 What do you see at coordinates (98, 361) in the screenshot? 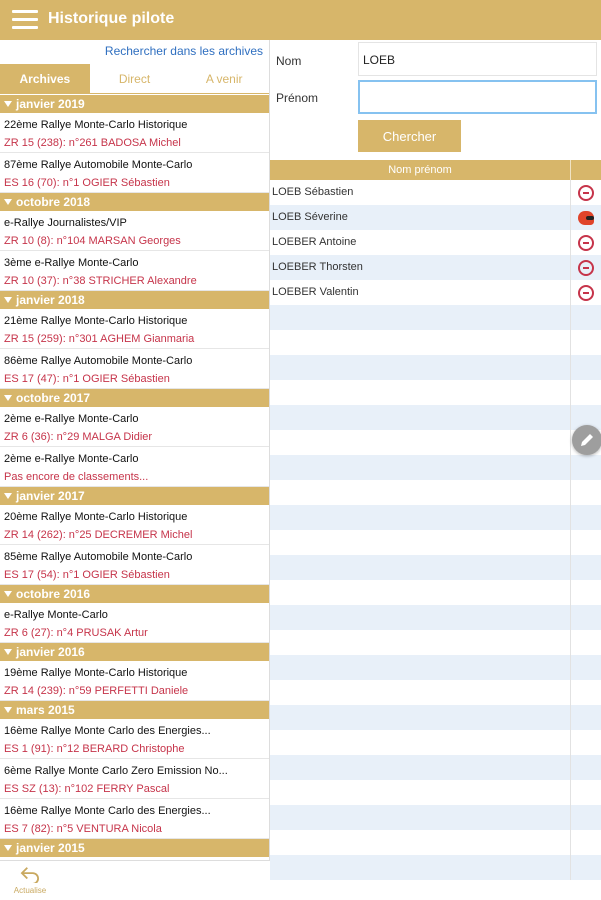
I see `event-title: 86ème Rallye Automobile Monte-Carlo` at bounding box center [98, 361].